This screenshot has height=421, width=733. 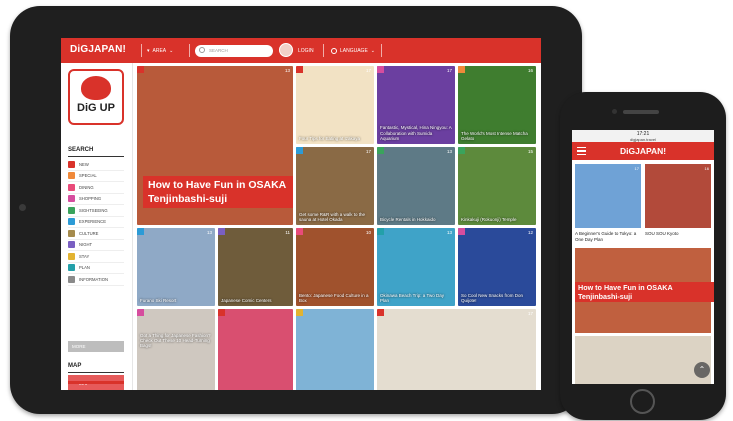 I want to click on sidebar-item-label: PLAN, so click(x=84, y=268).